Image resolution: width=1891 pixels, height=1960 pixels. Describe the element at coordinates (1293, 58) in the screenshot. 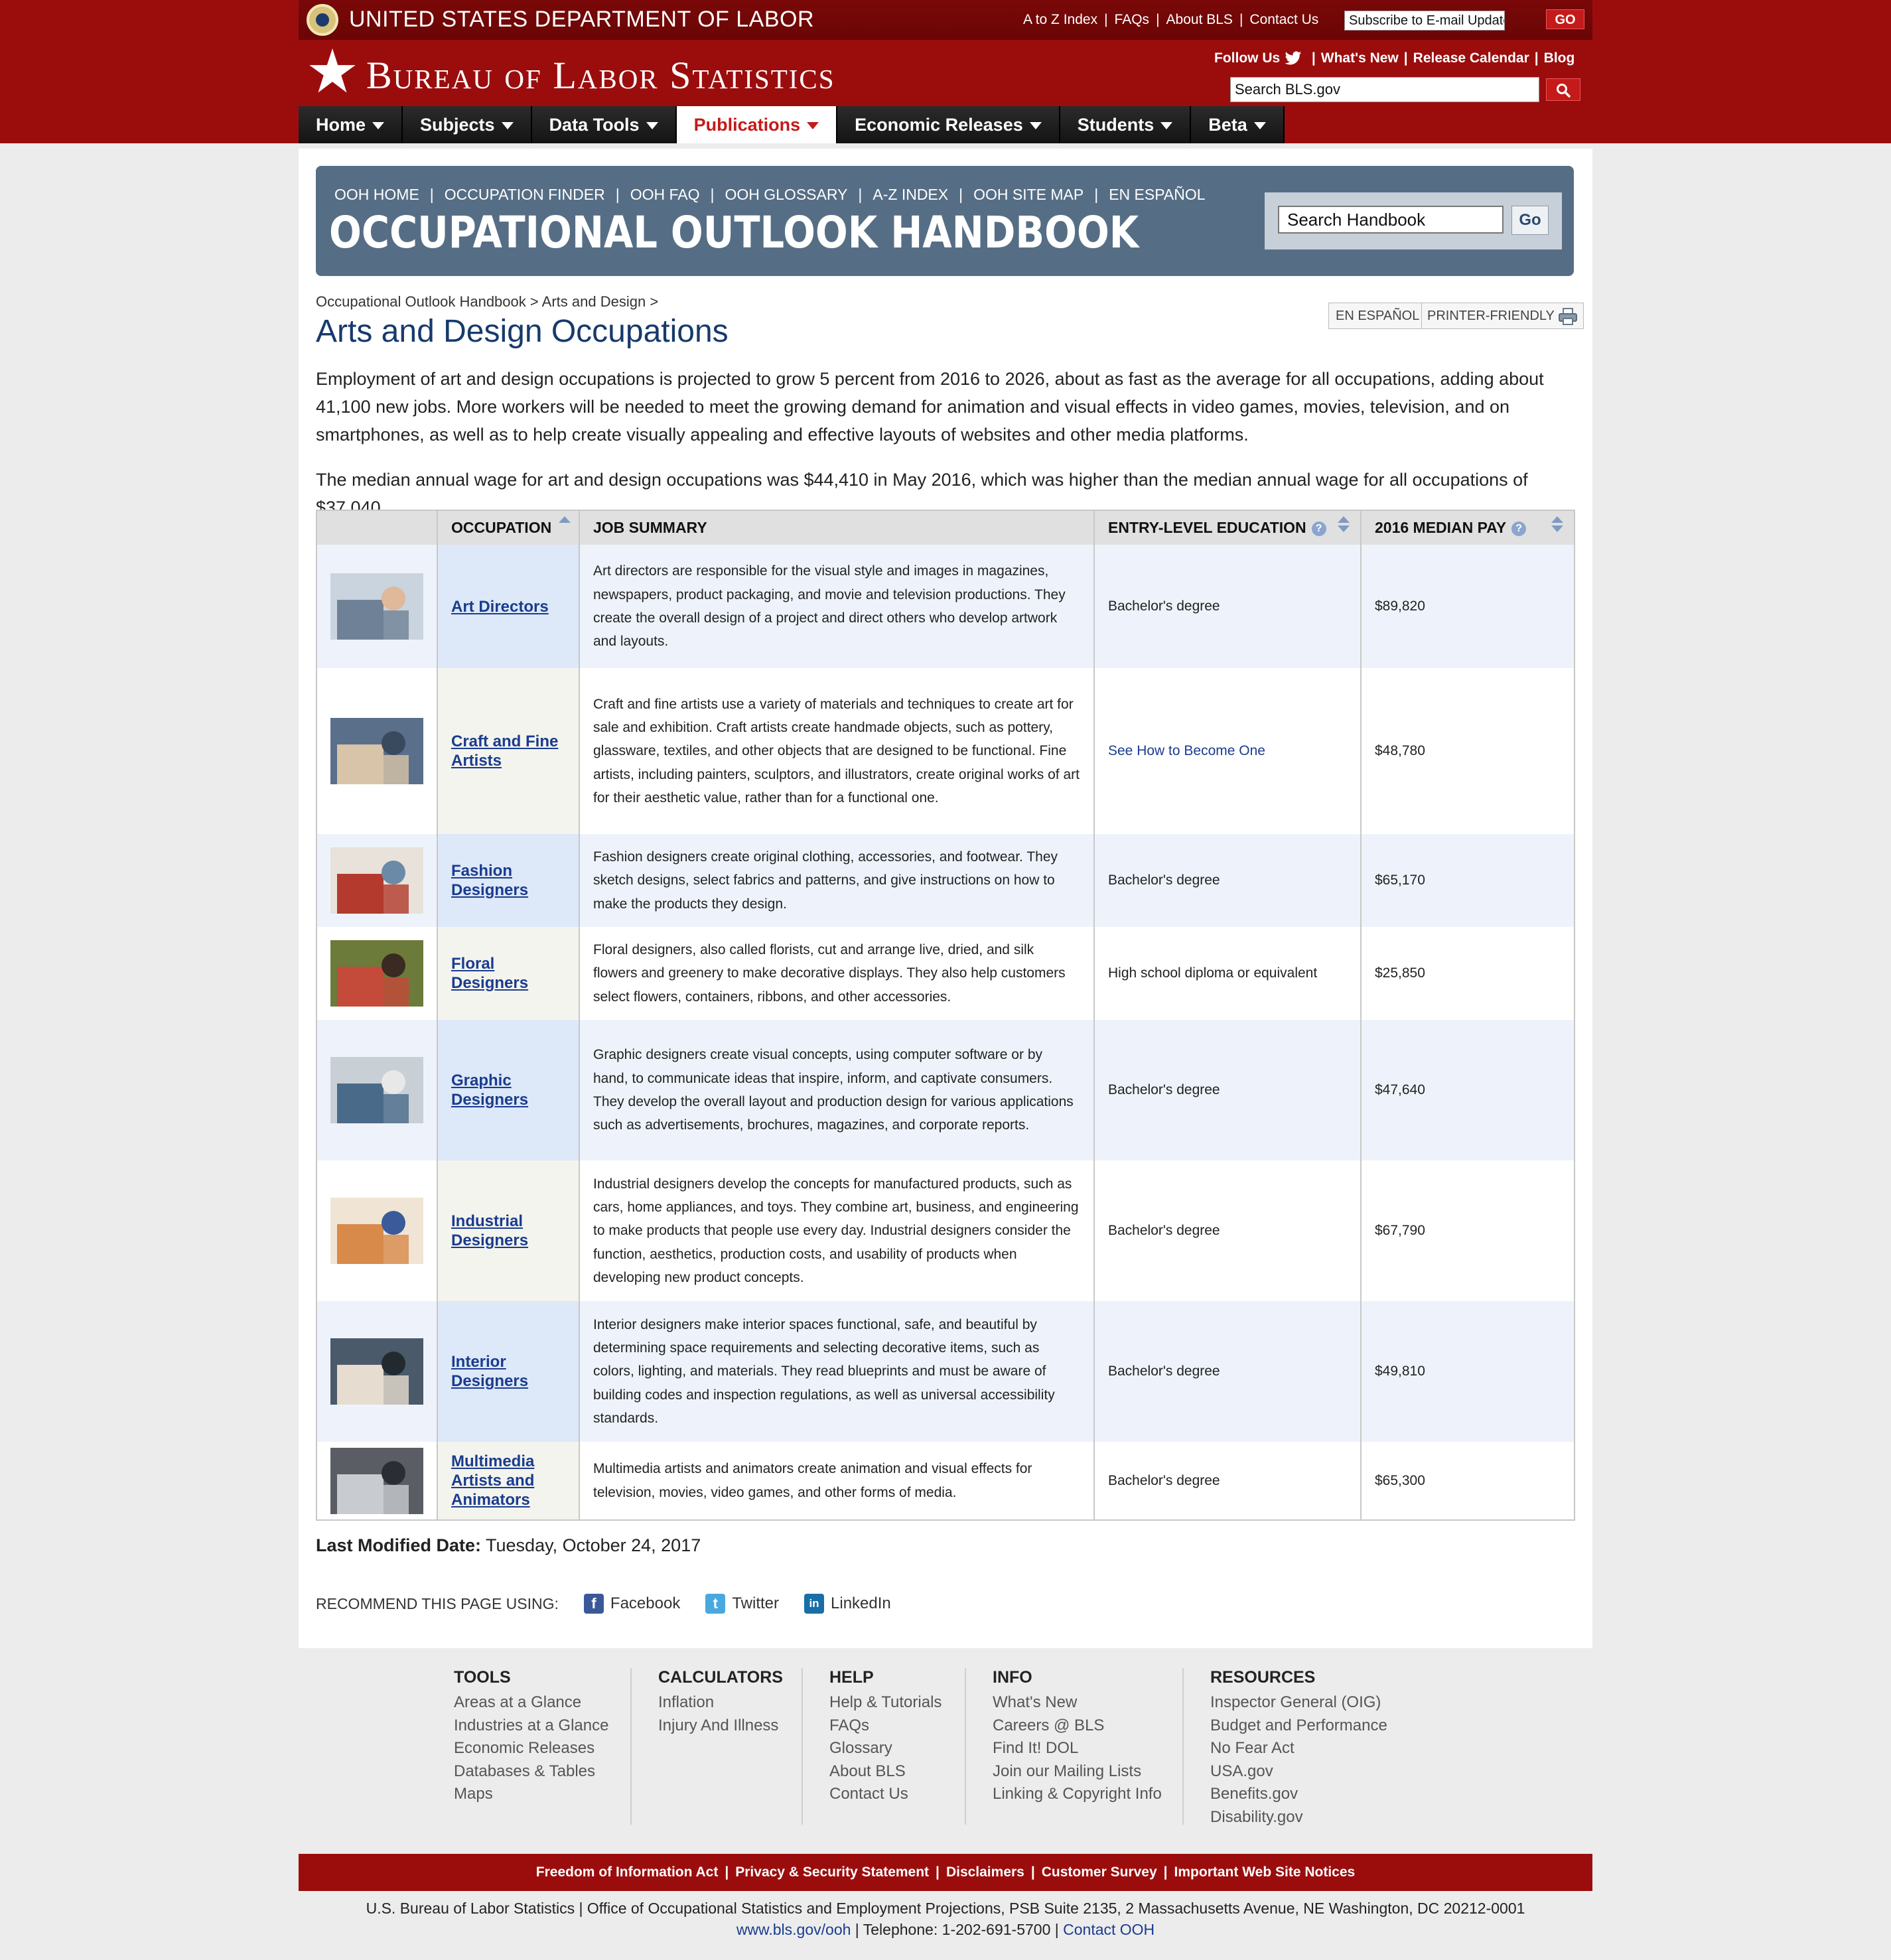

I see `twitter-icon` at that location.